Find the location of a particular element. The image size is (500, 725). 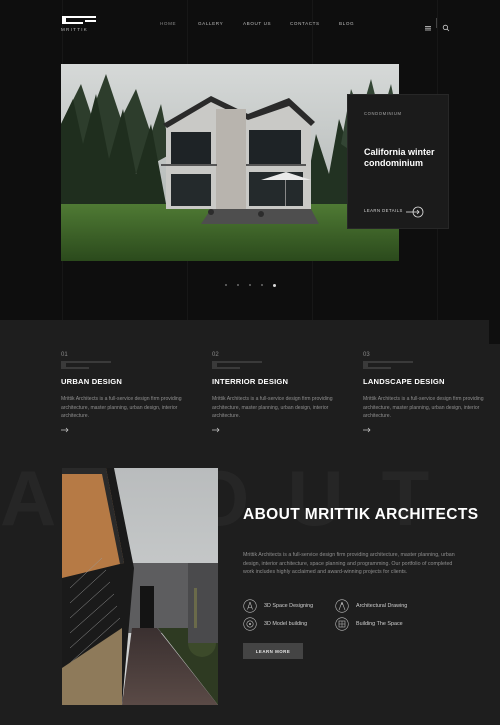

side-tab is located at coordinates (494, 332).